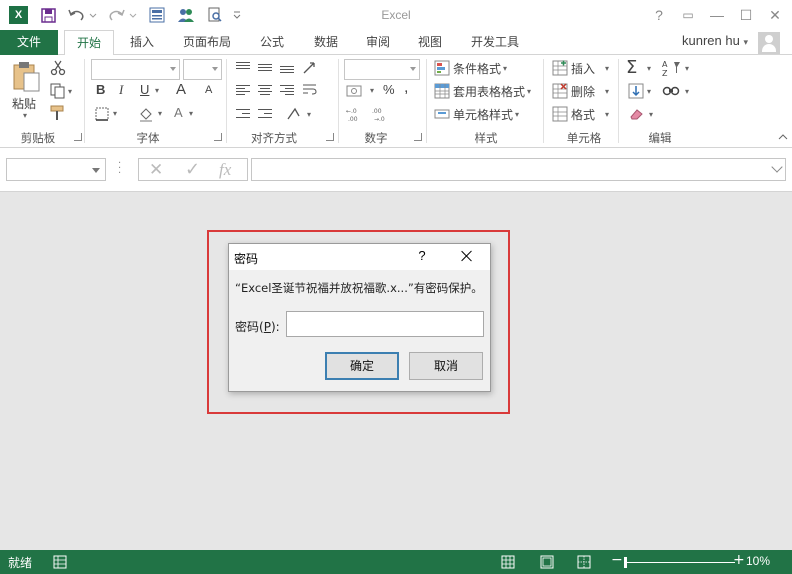  I want to click on dialog-titlebar: 密码 ?, so click(359, 257).